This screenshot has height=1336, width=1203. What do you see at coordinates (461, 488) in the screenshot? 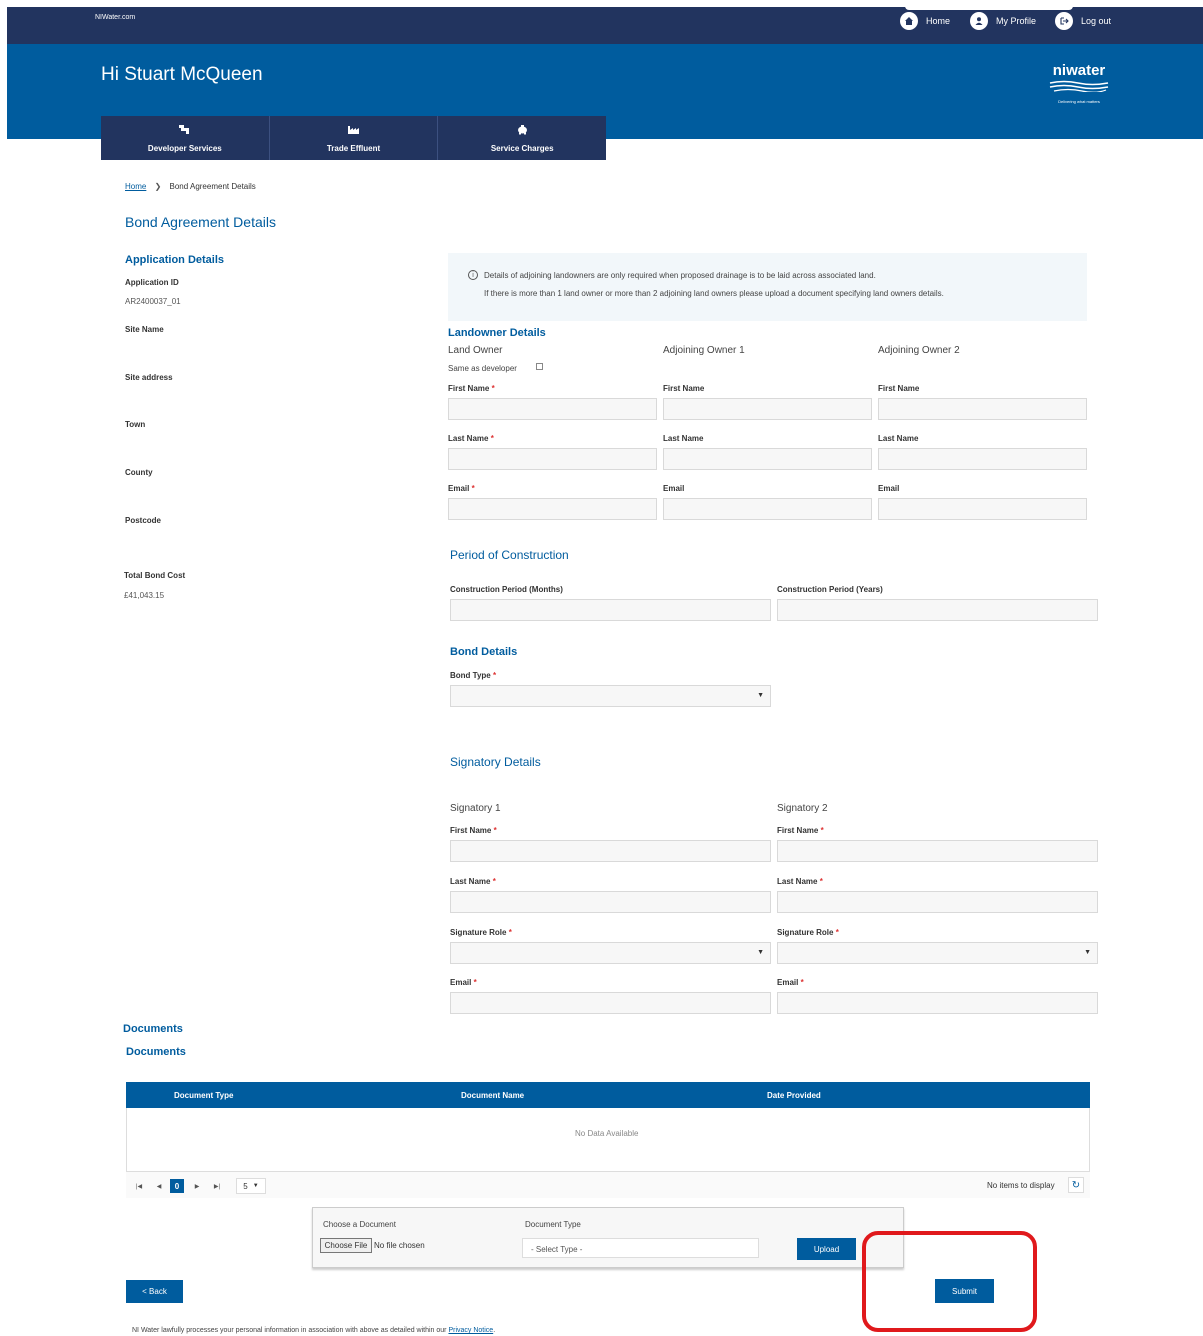
I see `landowner-email-label: Email *` at bounding box center [461, 488].